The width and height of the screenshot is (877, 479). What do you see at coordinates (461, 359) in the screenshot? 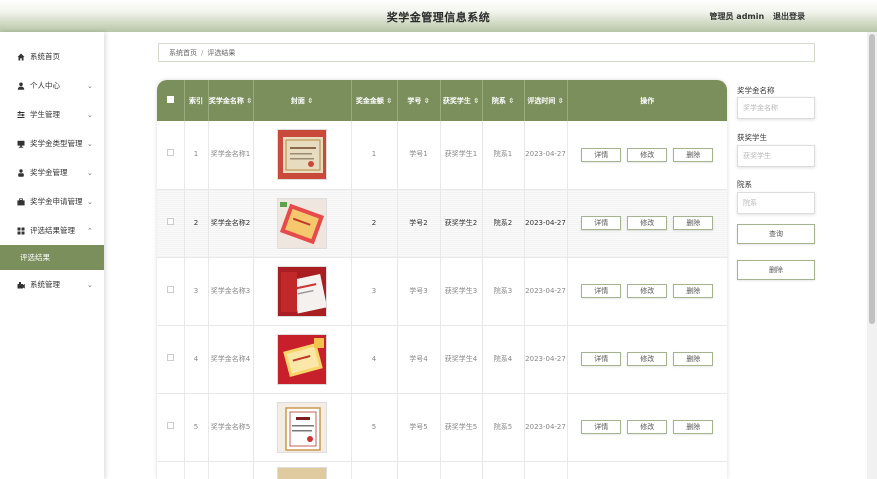
I see `cell-student: 获奖学生4` at bounding box center [461, 359].